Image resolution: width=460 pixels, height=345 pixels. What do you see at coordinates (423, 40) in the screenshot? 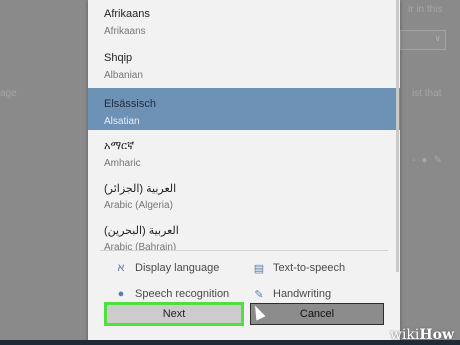
I see `background-dropdown: ∨` at bounding box center [423, 40].